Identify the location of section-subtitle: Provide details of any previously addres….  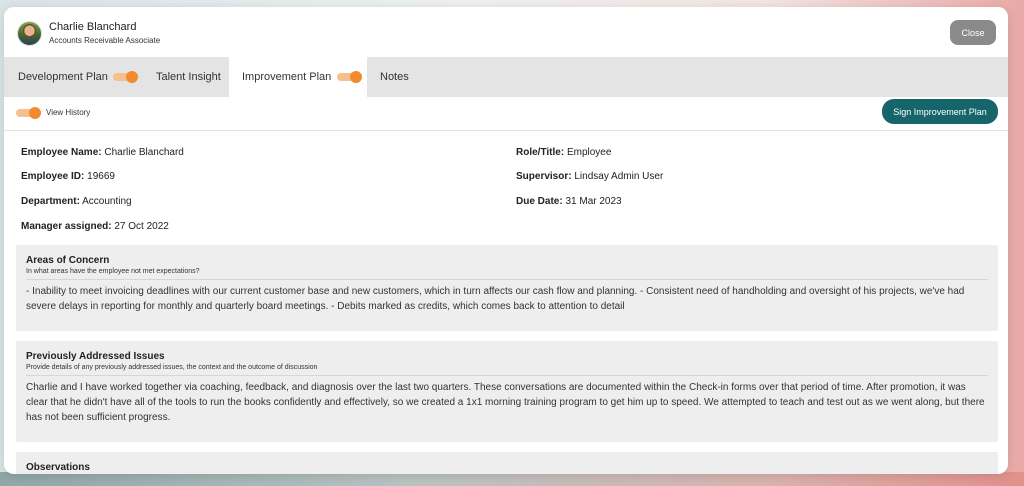
(507, 369).